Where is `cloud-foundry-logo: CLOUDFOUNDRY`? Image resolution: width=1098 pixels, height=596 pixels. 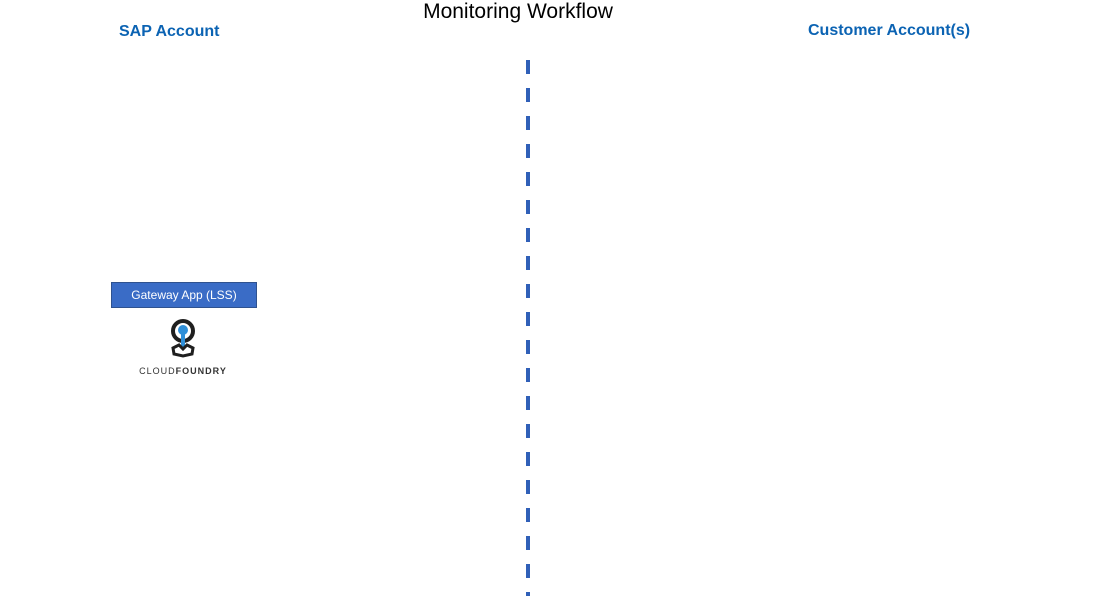
cloud-foundry-logo: CLOUDFOUNDRY is located at coordinates (183, 349).